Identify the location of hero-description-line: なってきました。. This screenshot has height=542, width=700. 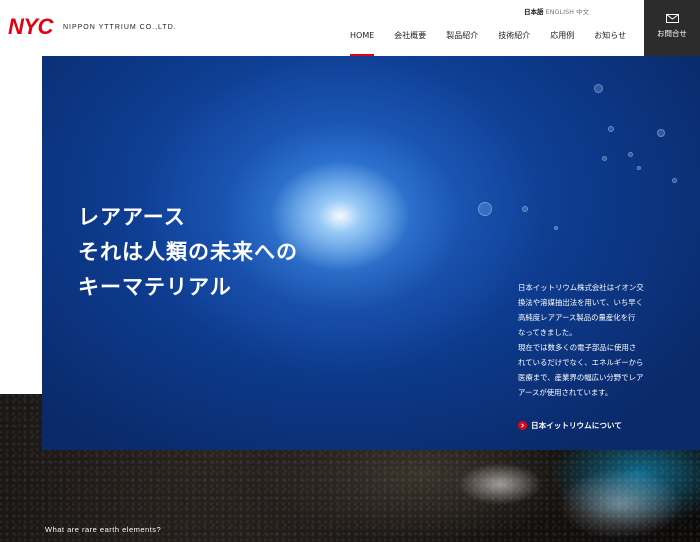
(547, 332).